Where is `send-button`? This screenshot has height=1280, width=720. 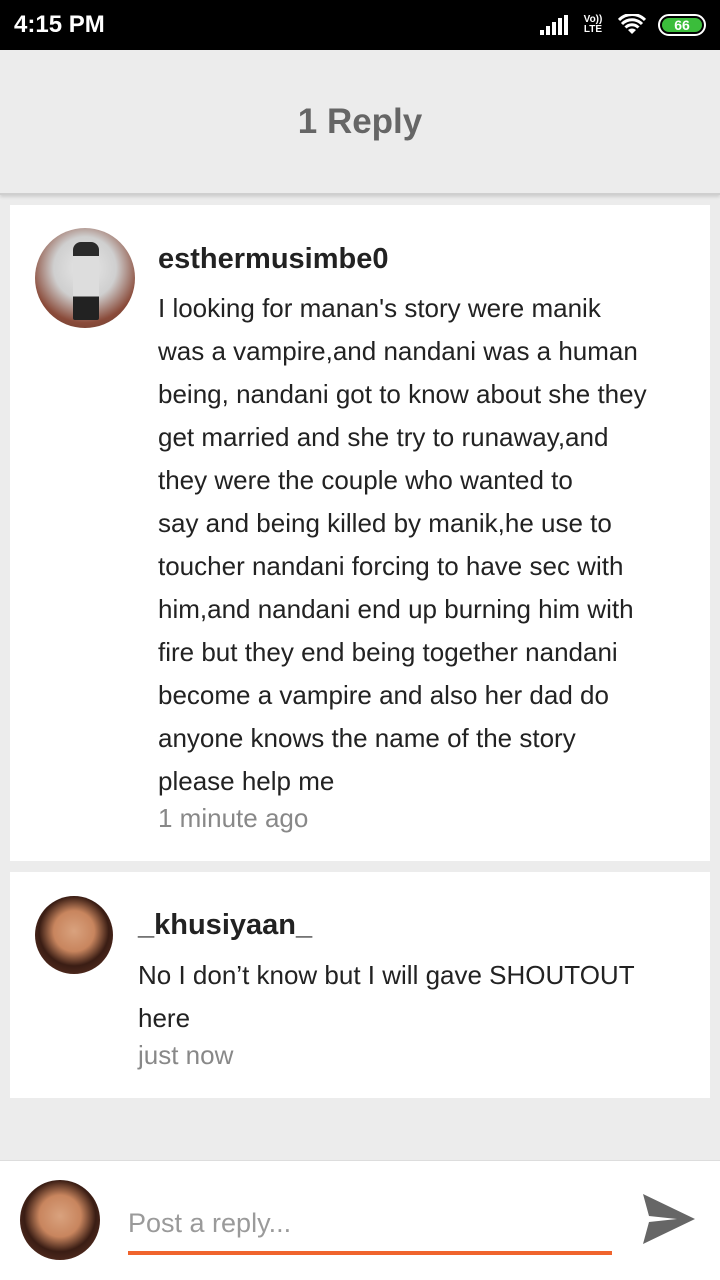
send-button is located at coordinates (669, 1219).